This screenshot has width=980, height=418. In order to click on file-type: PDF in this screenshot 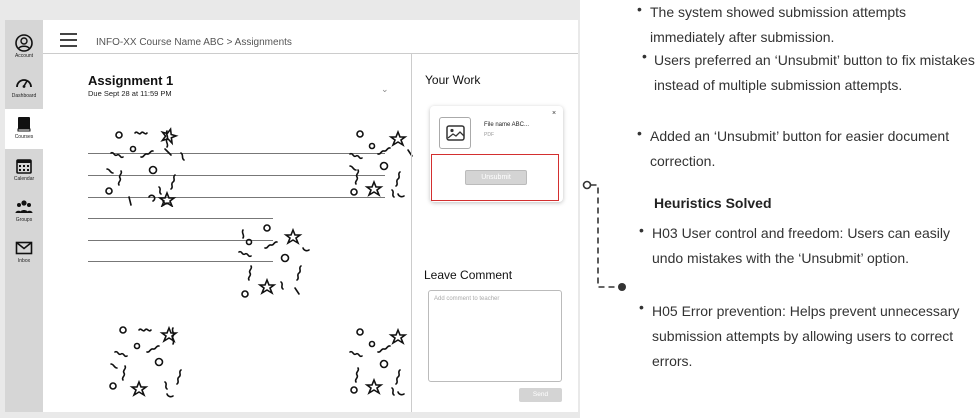, I will do `click(489, 135)`.